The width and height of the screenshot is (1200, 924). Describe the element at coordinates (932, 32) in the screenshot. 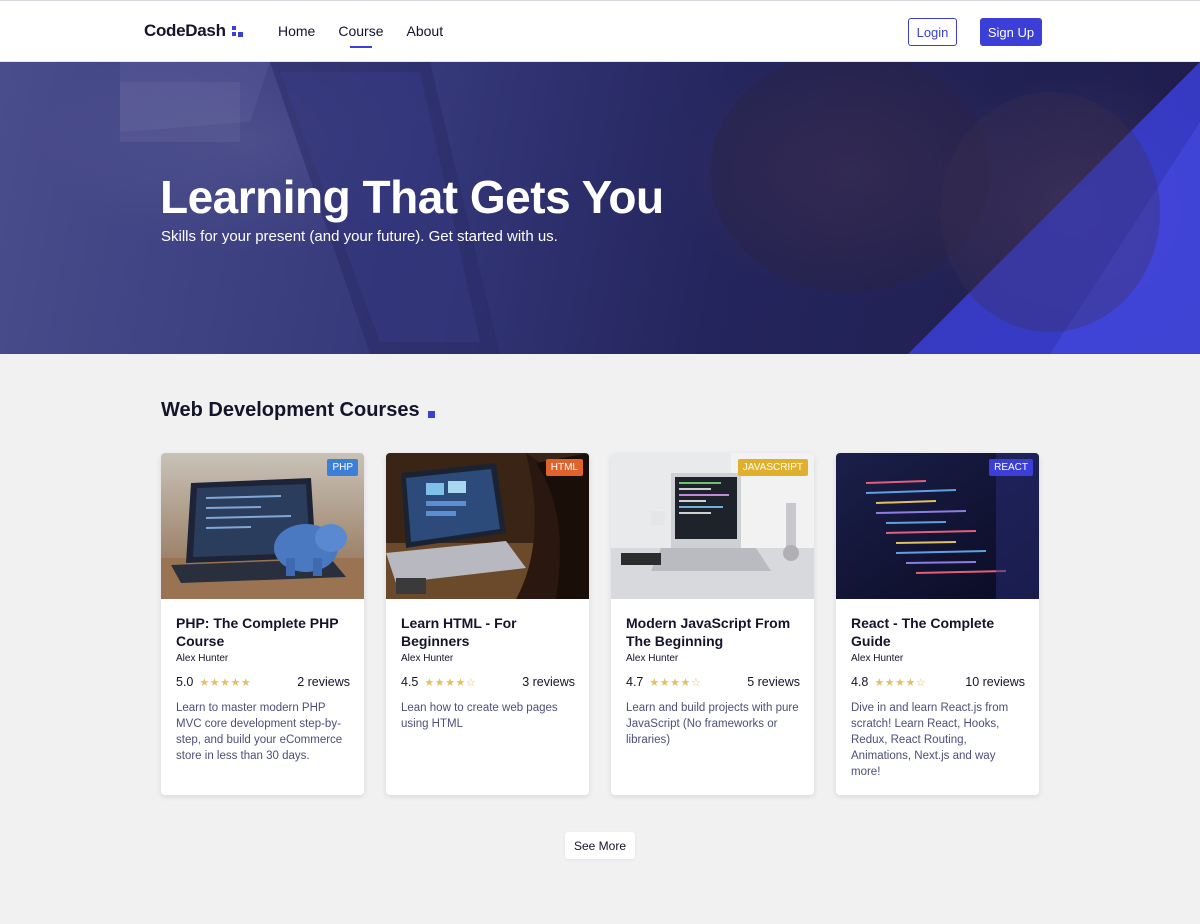

I see `login-button: Login` at that location.